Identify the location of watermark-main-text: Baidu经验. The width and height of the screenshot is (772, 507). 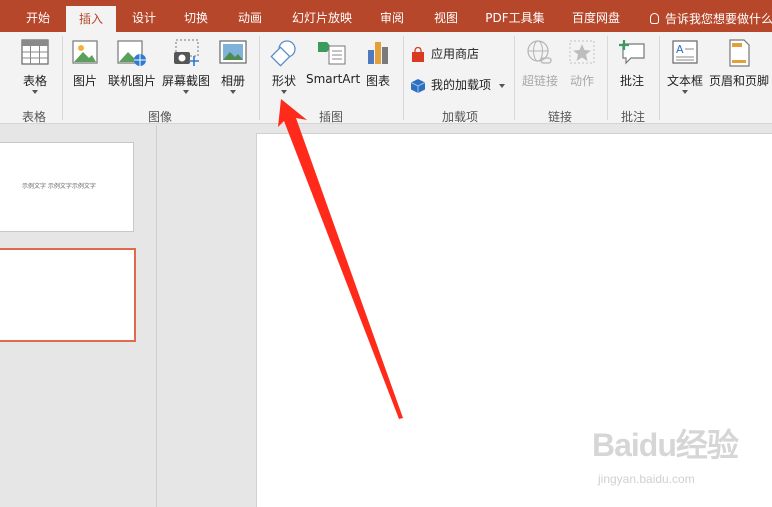
(665, 445).